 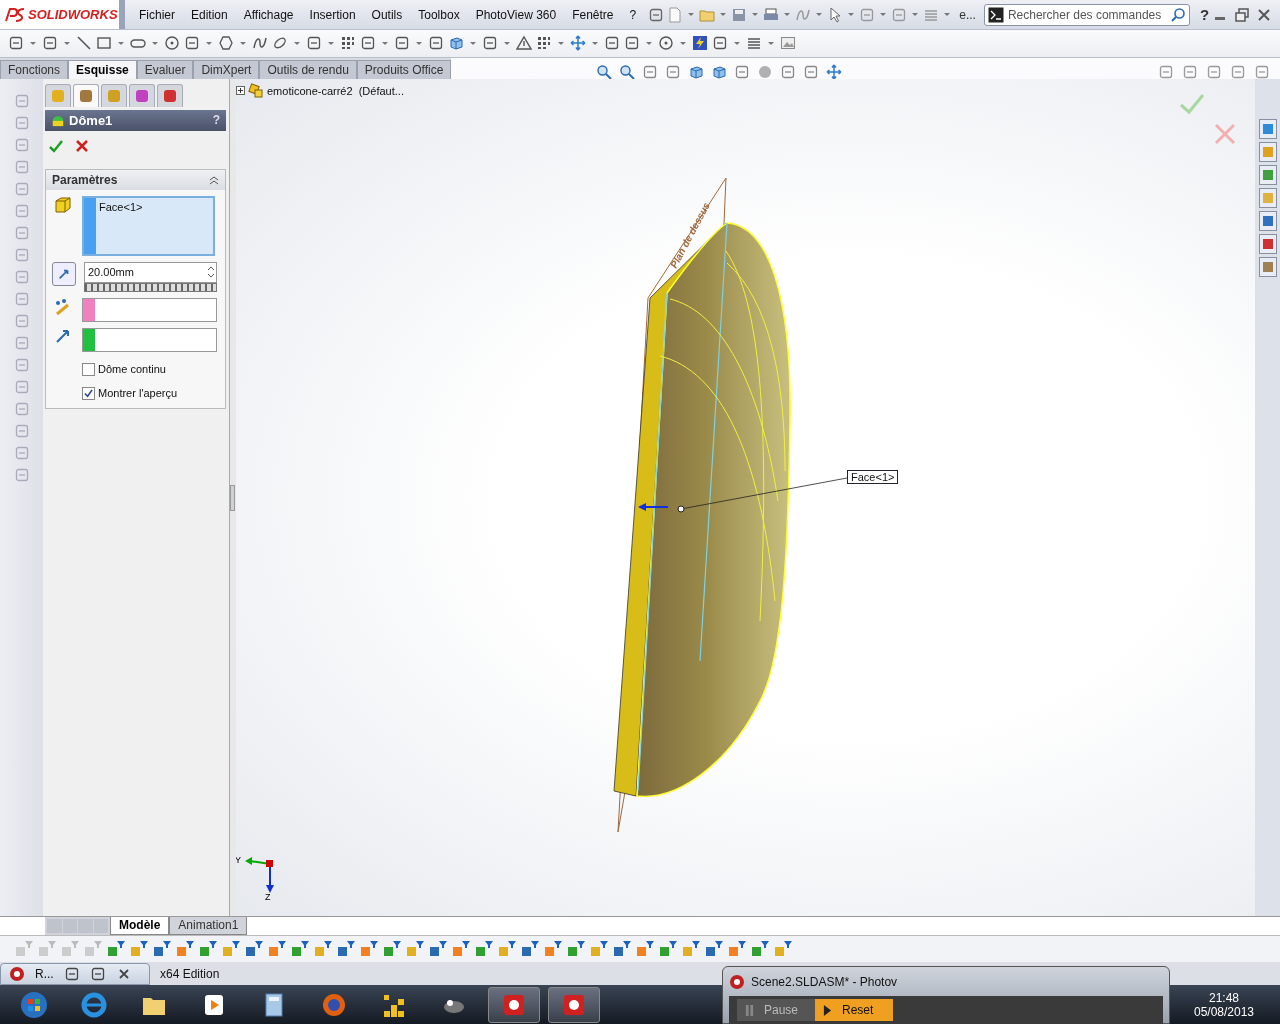 I want to click on model-tab: Animation1, so click(x=208, y=926).